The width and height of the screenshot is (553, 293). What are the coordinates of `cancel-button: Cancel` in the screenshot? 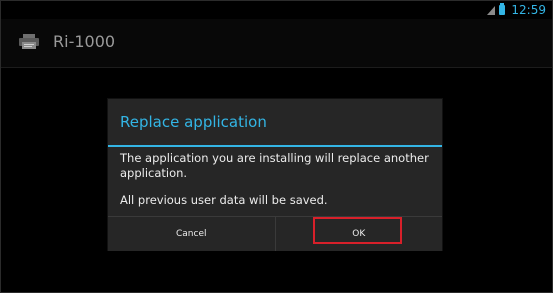 It's located at (191, 234).